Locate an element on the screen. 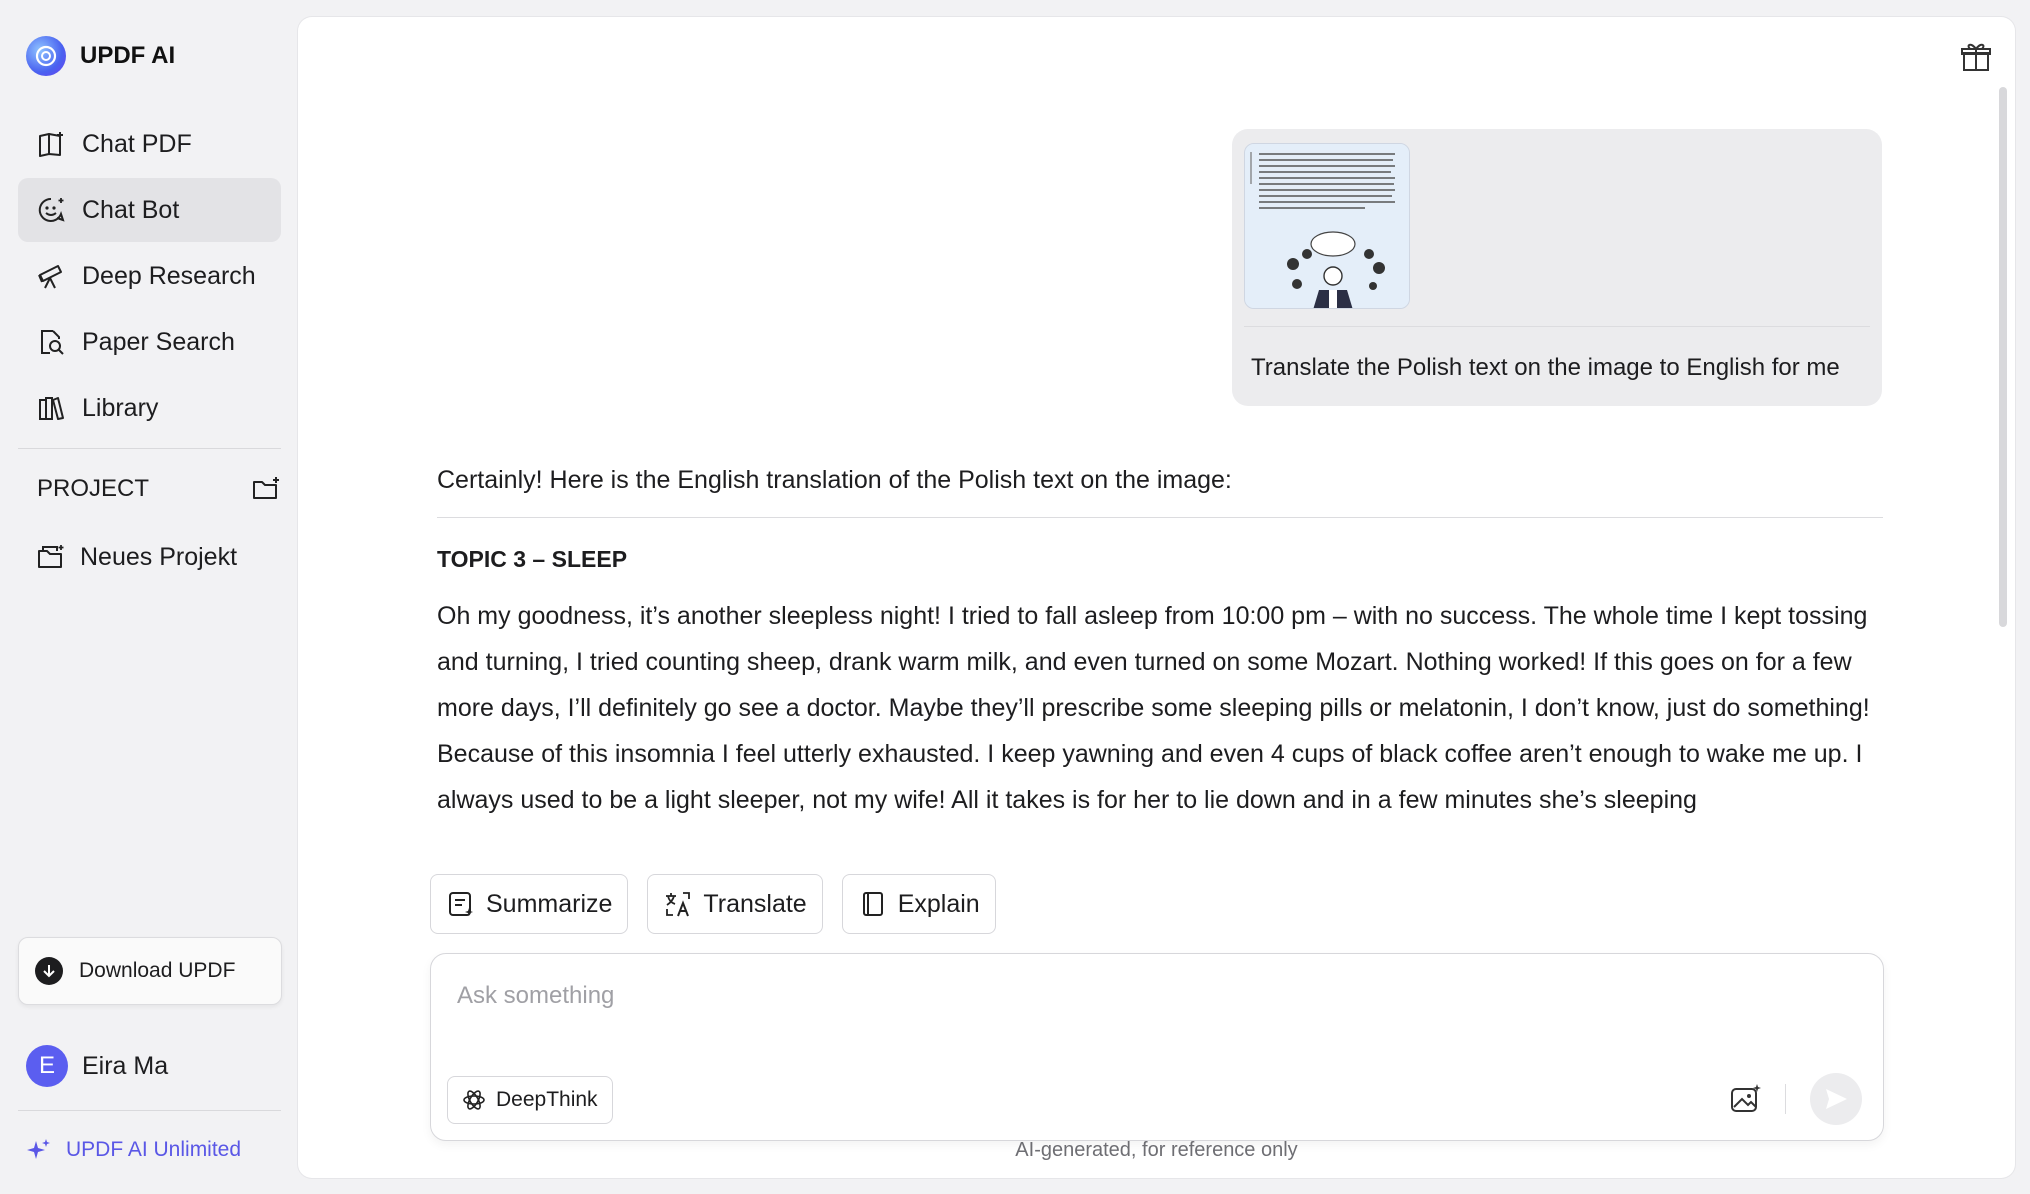  answer-divider is located at coordinates (1160, 517).